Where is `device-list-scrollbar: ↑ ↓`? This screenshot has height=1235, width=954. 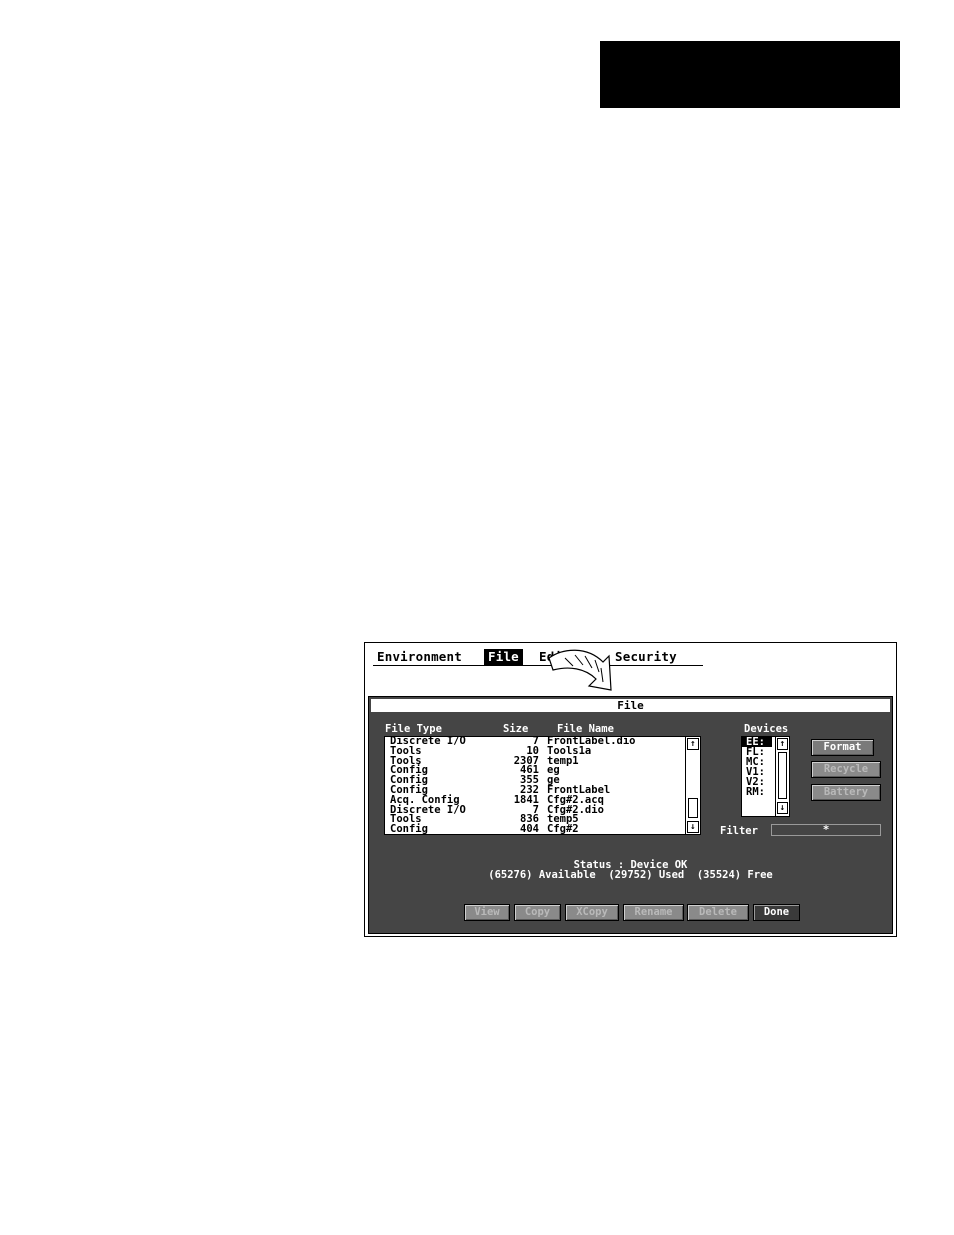
device-list-scrollbar: ↑ ↓ is located at coordinates (782, 776).